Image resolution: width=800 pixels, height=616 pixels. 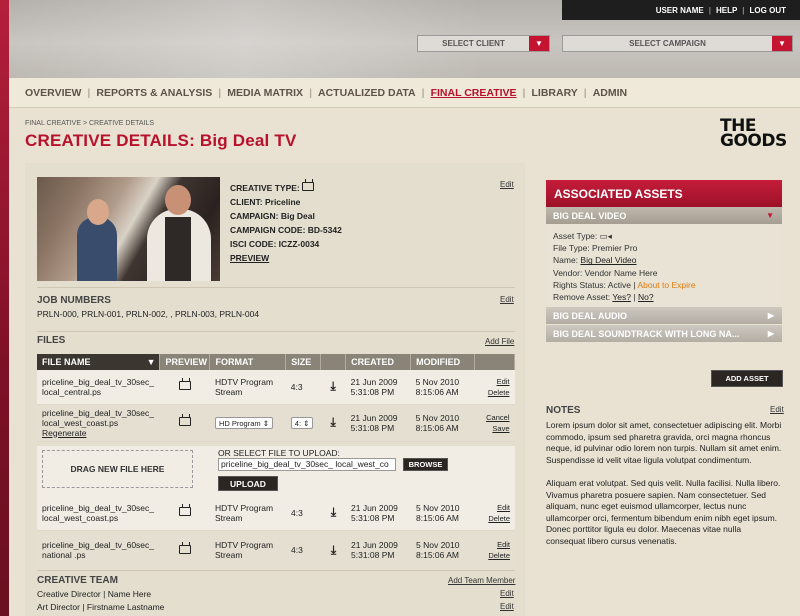 I want to click on notes-title: NOTES, so click(x=563, y=410).